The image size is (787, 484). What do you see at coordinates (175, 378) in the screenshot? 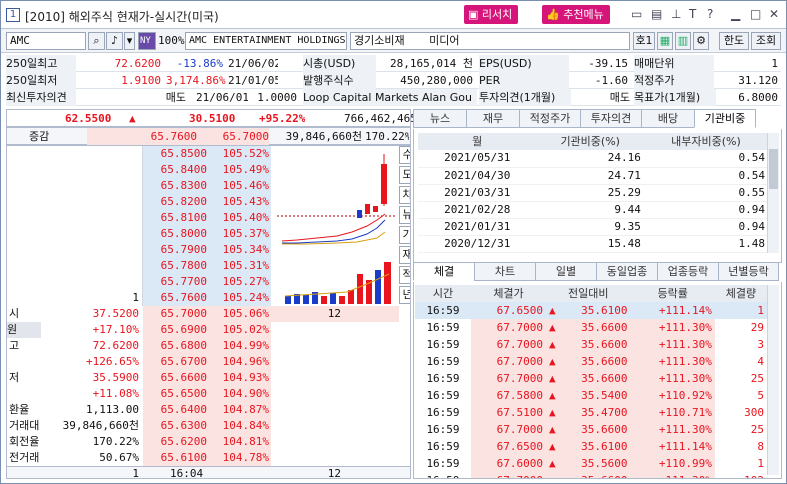
I see `bid-price: 65.6600` at bounding box center [175, 378].